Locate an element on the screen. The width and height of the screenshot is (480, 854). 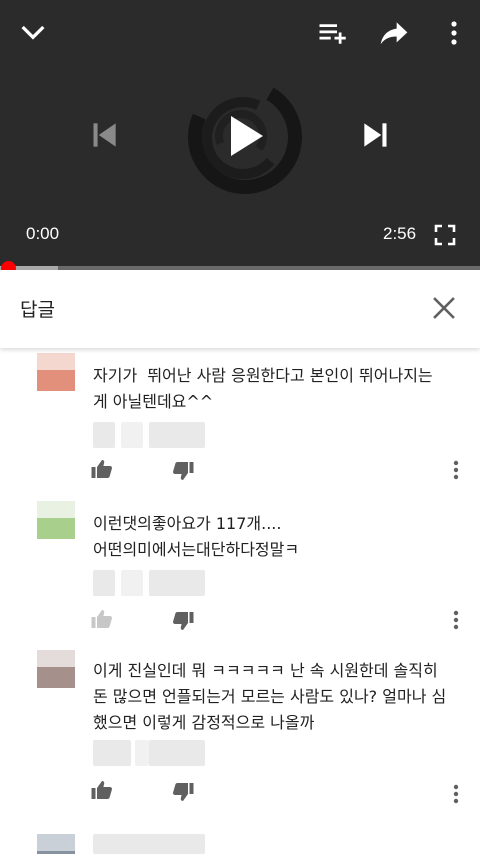
add-to-queue-icon is located at coordinates (332, 34).